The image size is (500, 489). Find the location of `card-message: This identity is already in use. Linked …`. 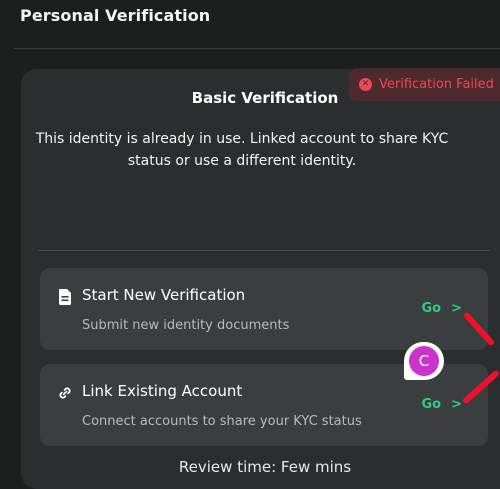

card-message: This identity is already in use. Linked … is located at coordinates (242, 150).